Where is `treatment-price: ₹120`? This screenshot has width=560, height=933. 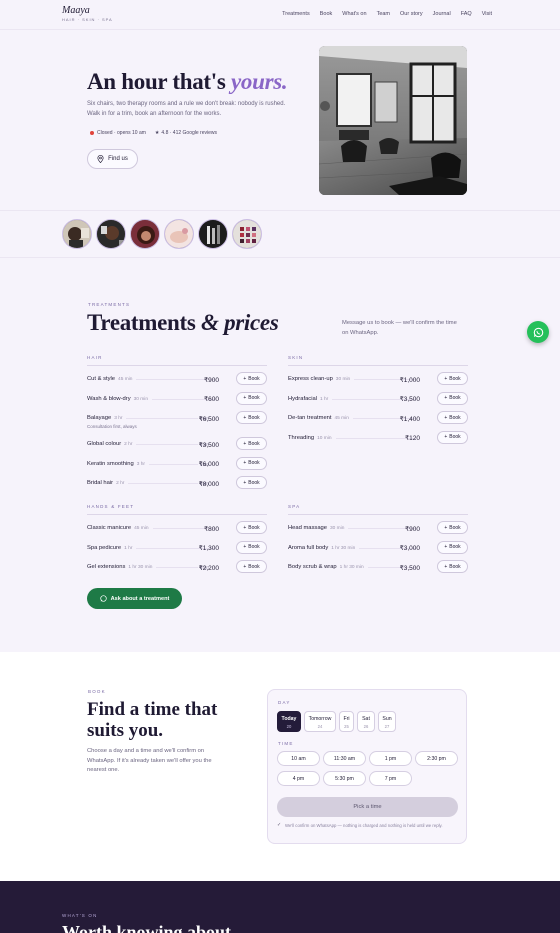
treatment-price: ₹120 is located at coordinates (412, 438).